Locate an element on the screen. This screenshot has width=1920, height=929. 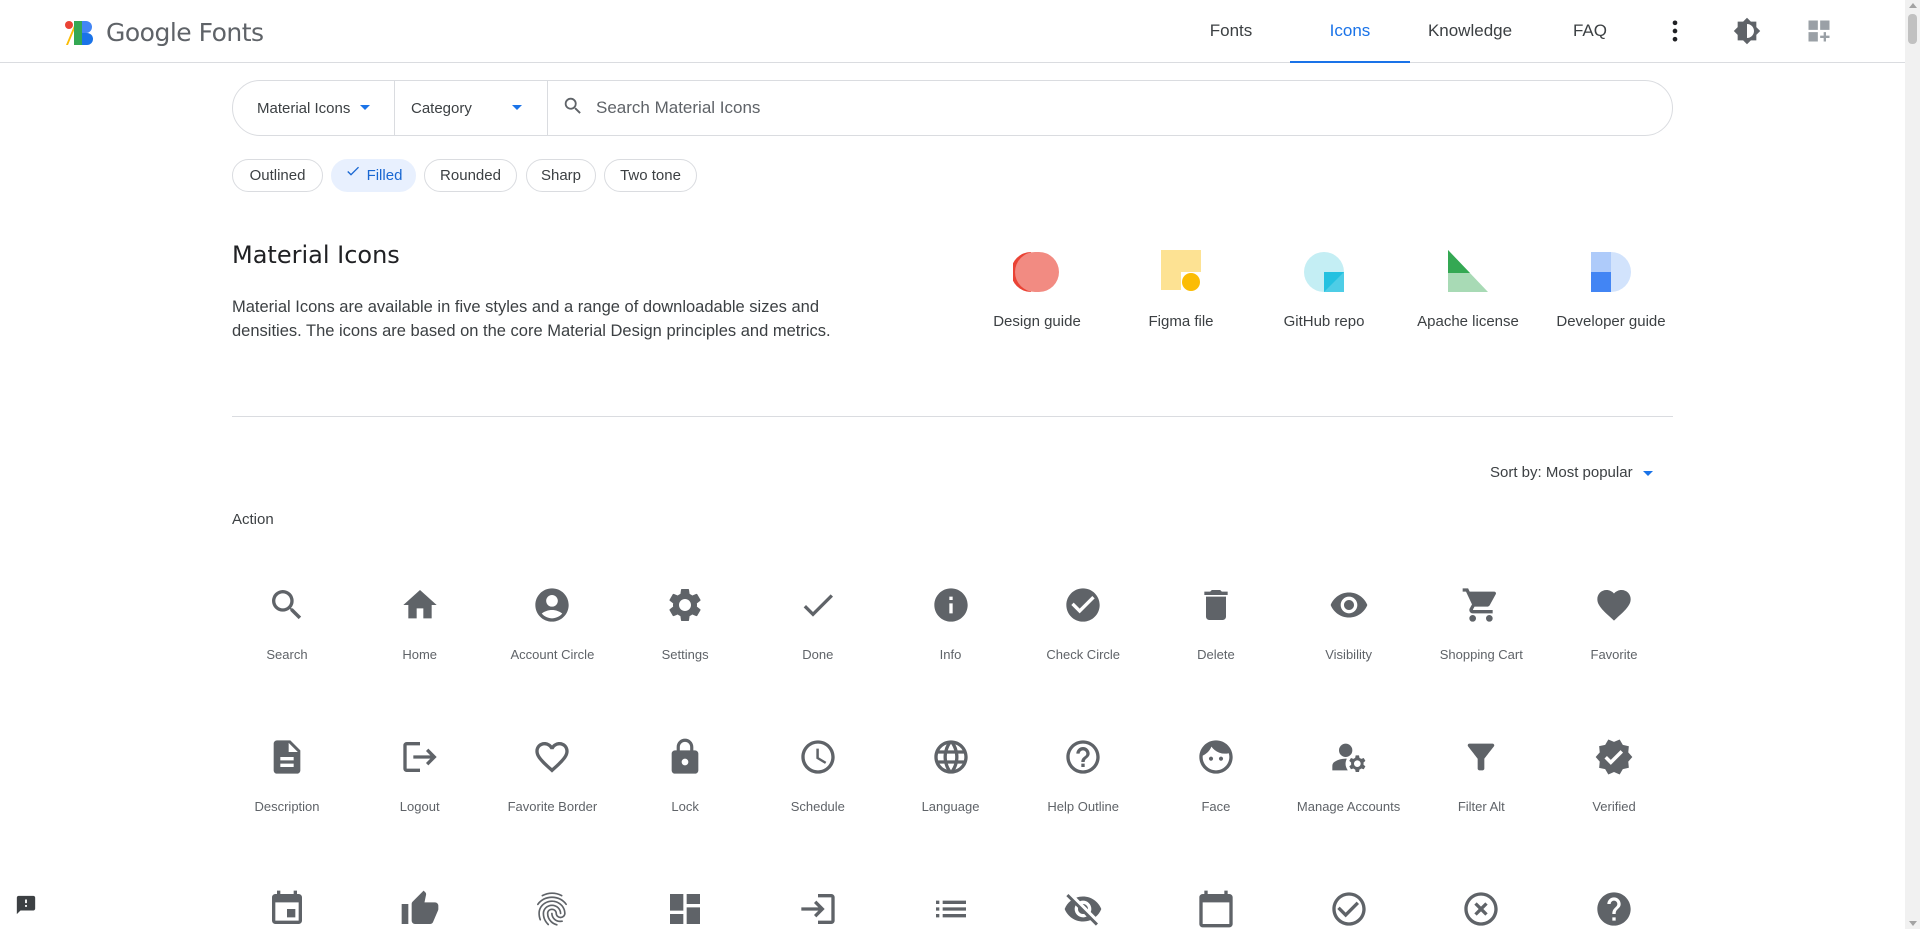
search-input is located at coordinates (1046, 108).